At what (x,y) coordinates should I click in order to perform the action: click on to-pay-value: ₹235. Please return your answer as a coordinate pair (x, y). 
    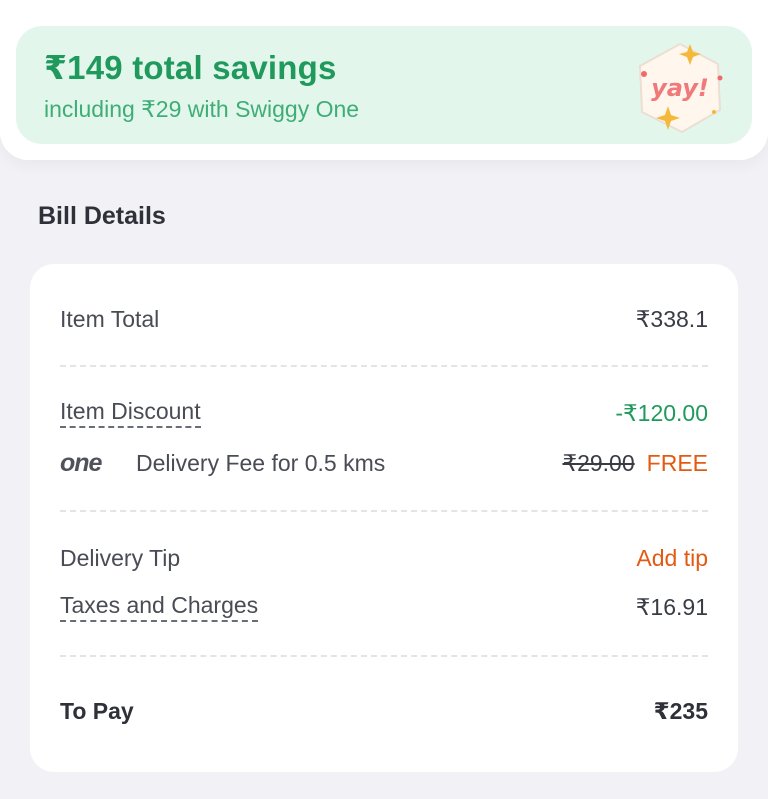
    Looking at the image, I should click on (680, 711).